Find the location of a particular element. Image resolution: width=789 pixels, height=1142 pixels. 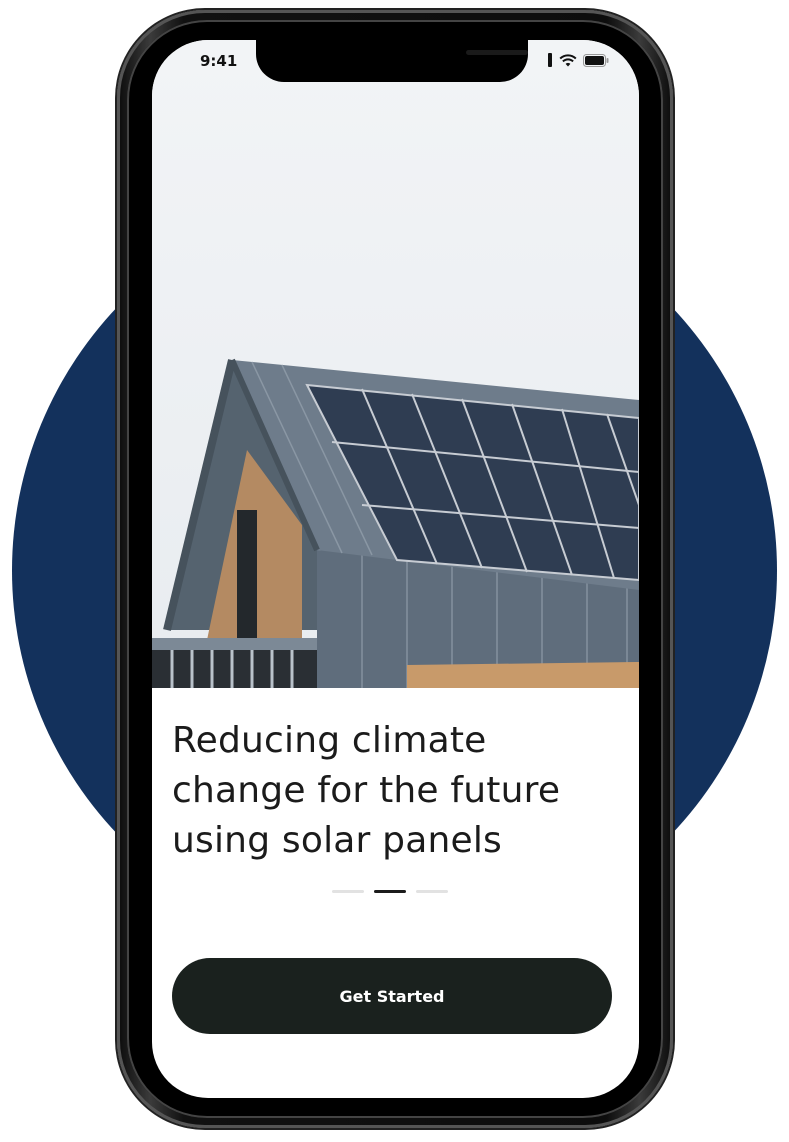

battery-icon is located at coordinates (596, 60).